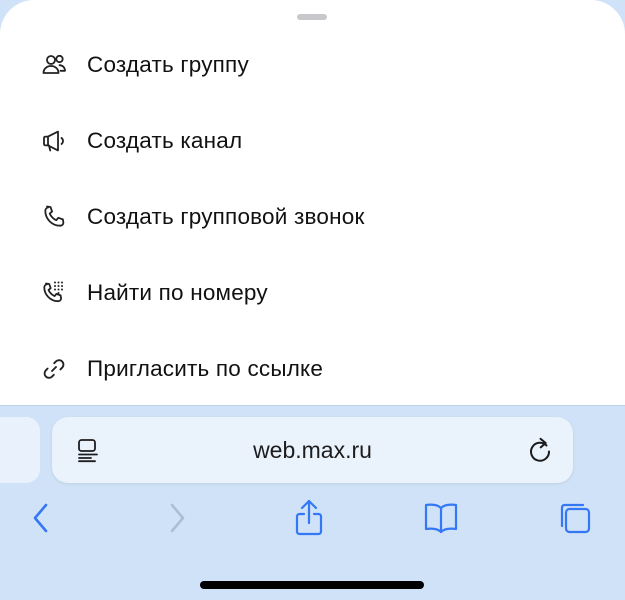  I want to click on megaphone-icon, so click(54, 141).